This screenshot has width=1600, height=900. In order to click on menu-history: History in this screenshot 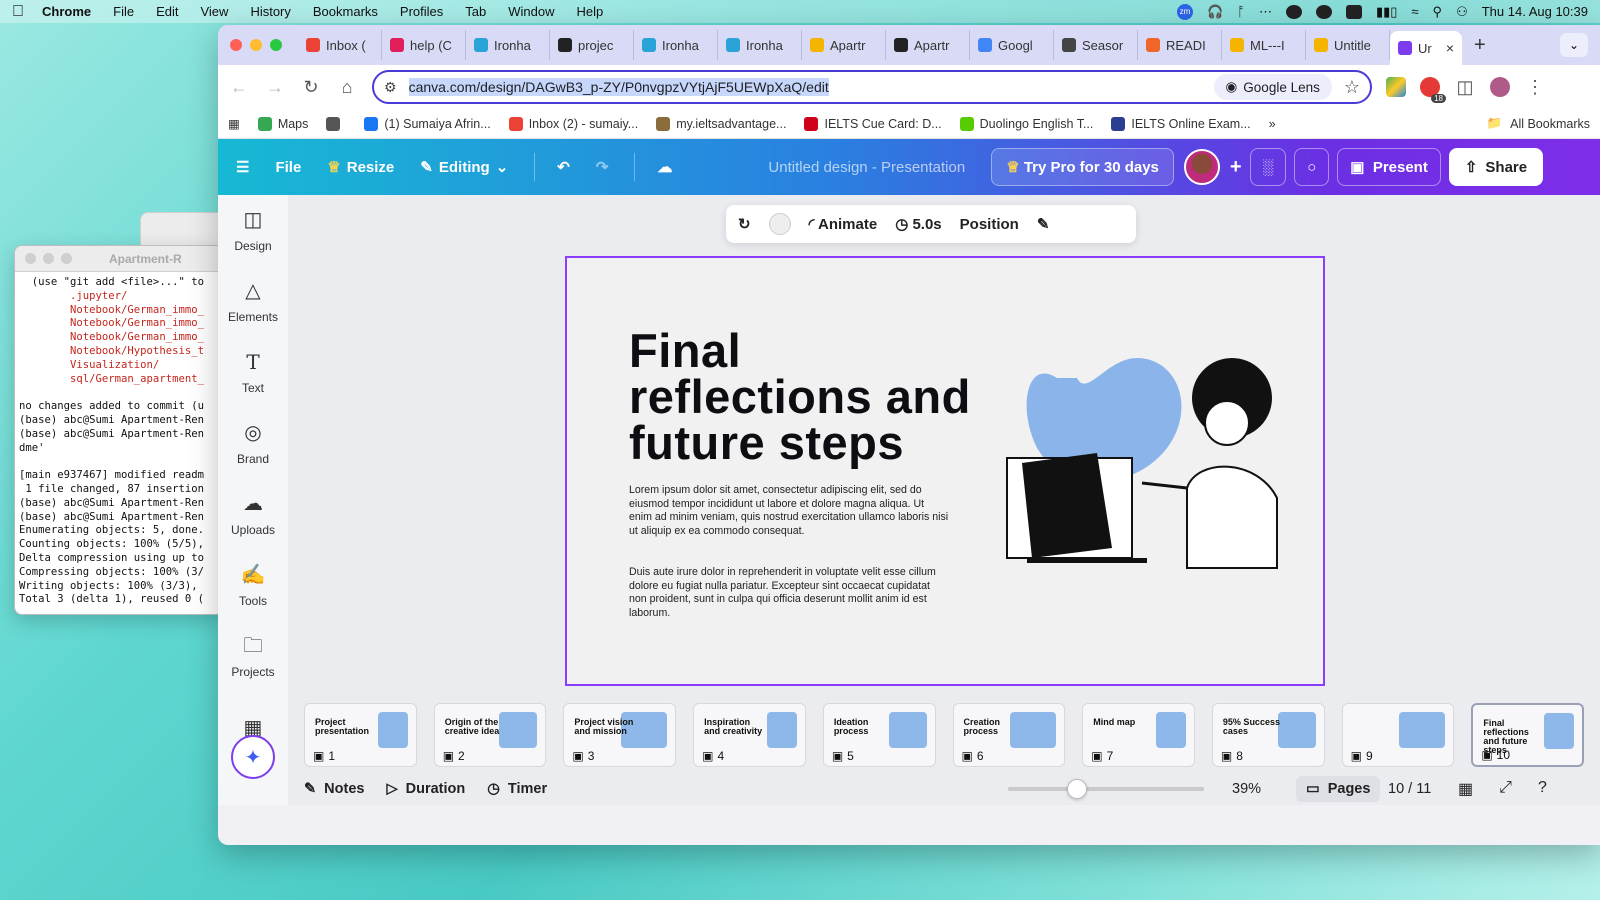, I will do `click(270, 11)`.